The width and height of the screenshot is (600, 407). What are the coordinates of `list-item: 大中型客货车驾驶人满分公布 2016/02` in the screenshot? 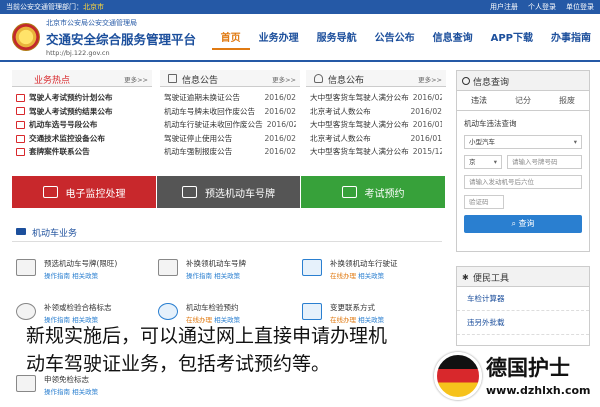 It's located at (376, 98).